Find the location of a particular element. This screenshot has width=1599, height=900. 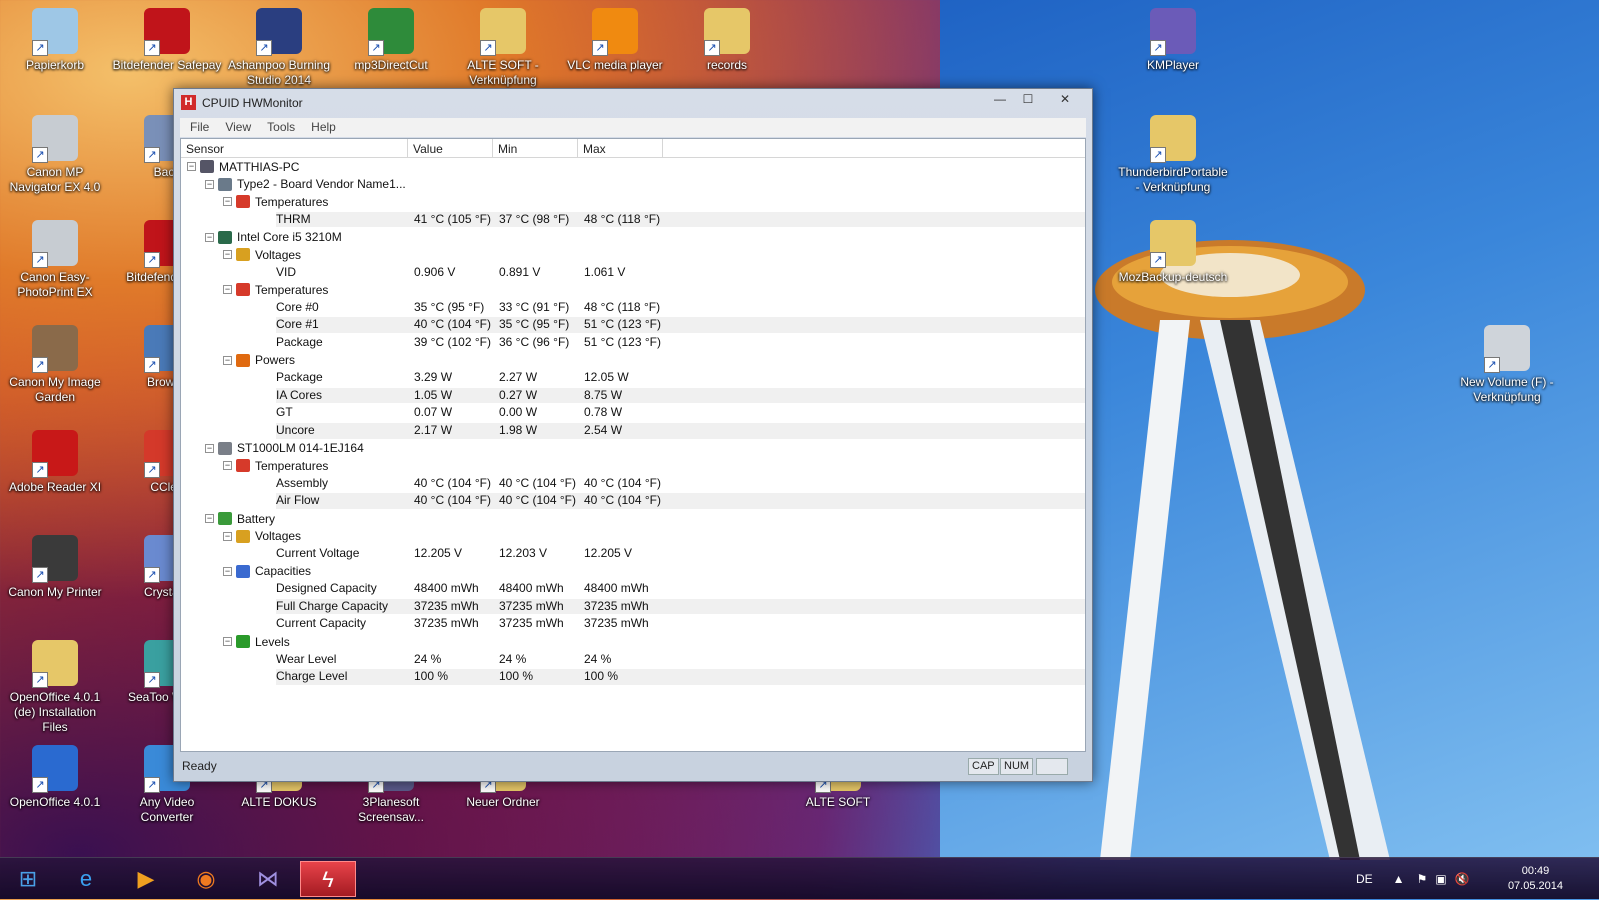

show-hidden-icons-icon: ▲ is located at coordinates (1399, 879).